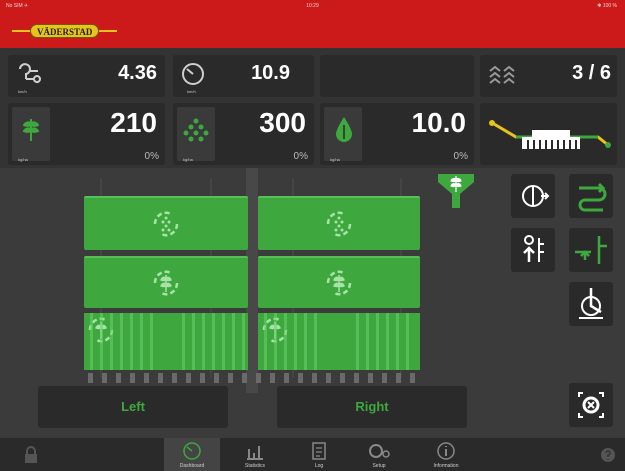 The width and height of the screenshot is (625, 471). Describe the element at coordinates (502, 74) in the screenshot. I see `tramline-icon` at that location.